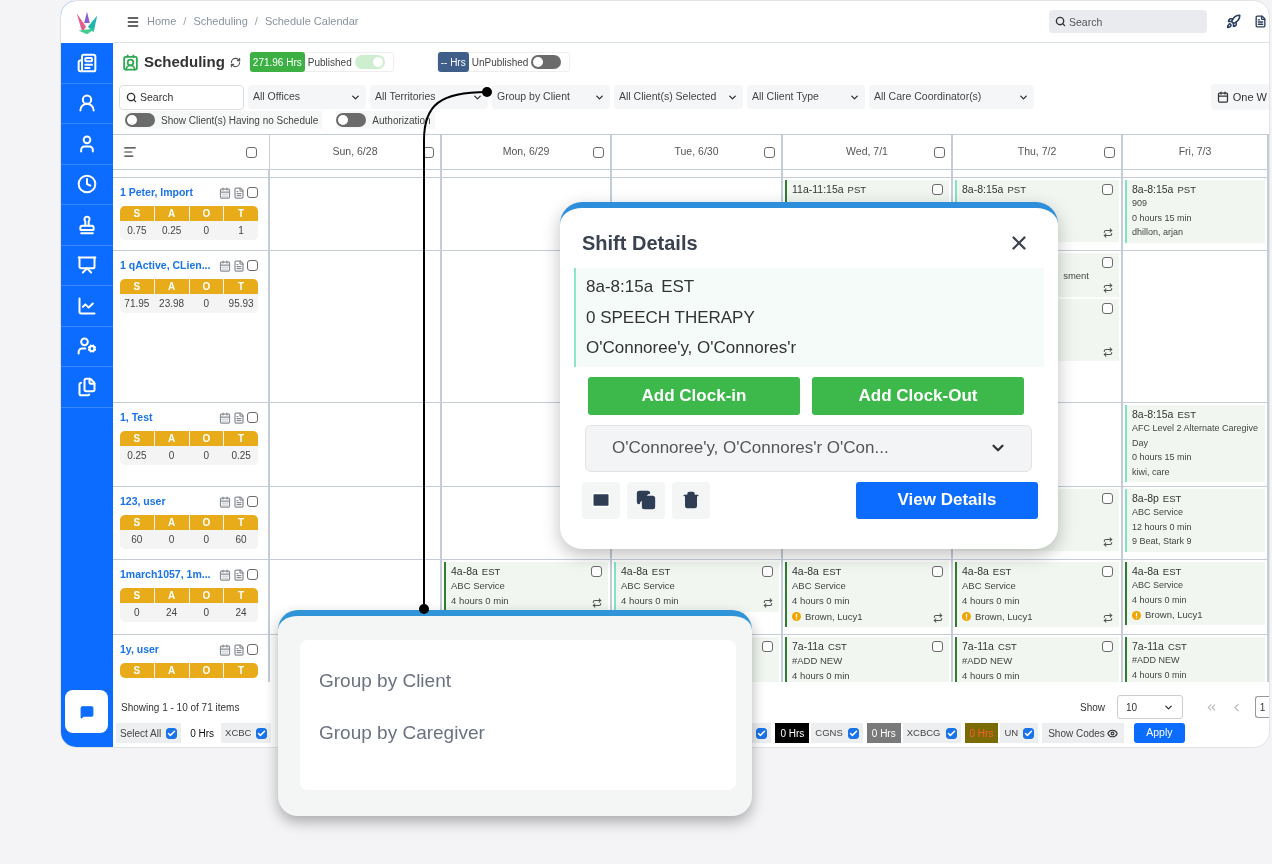 The image size is (1272, 864). Describe the element at coordinates (133, 21) in the screenshot. I see `menu-icon` at that location.